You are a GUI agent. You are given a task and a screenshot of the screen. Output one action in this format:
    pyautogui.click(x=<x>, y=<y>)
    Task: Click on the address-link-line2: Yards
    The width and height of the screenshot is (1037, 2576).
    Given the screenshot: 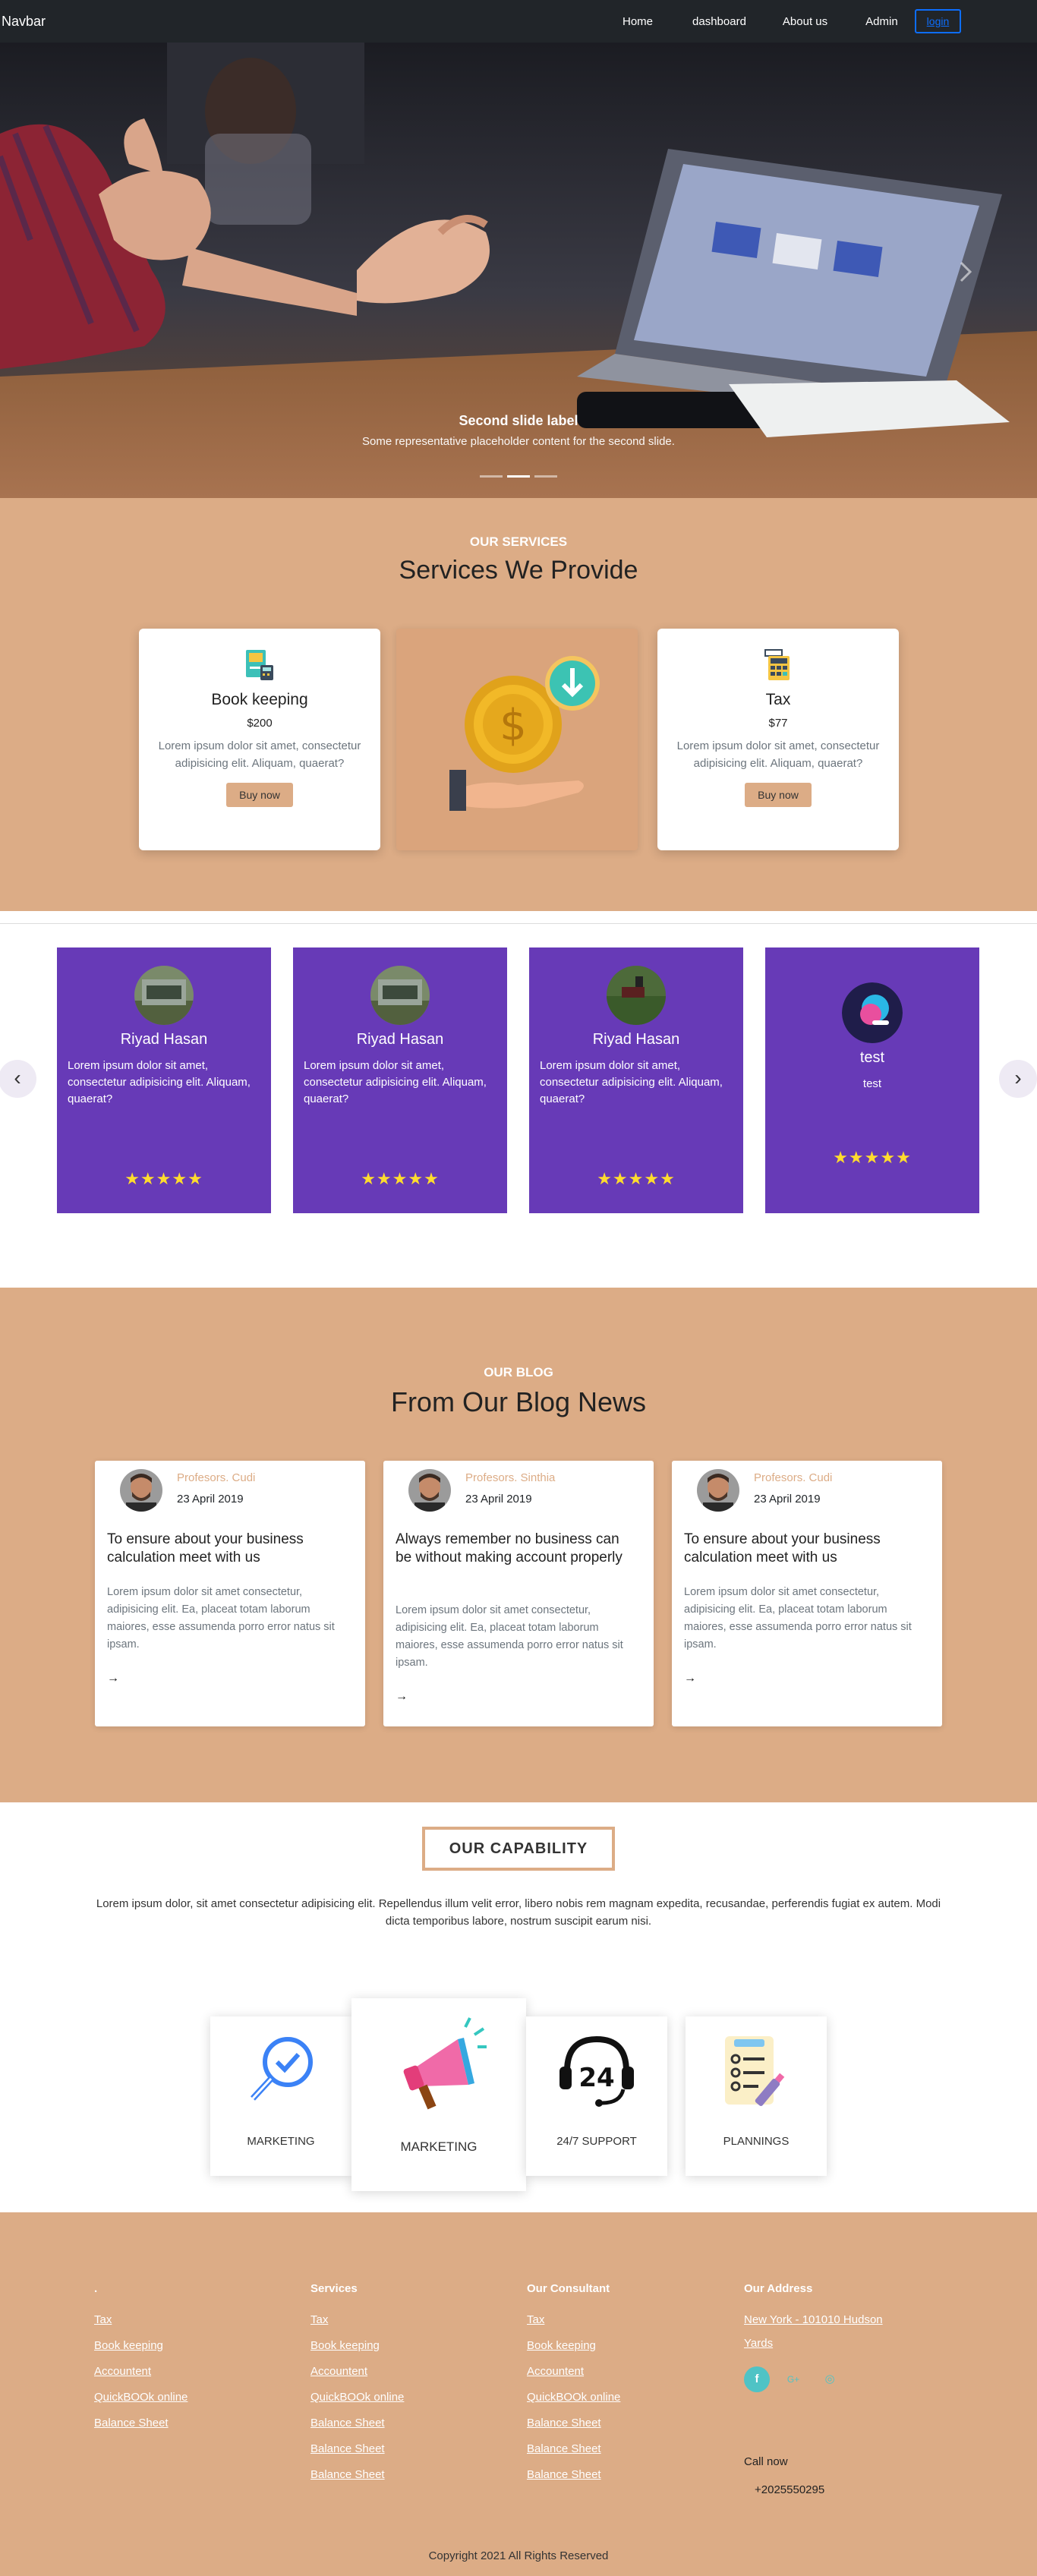 What is the action you would take?
    pyautogui.click(x=813, y=2343)
    